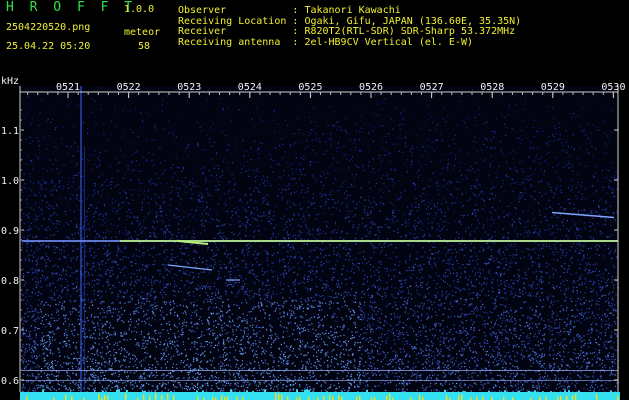 The width and height of the screenshot is (629, 400). What do you see at coordinates (10, 331) in the screenshot?
I see `y-tick-label: 0.7` at bounding box center [10, 331].